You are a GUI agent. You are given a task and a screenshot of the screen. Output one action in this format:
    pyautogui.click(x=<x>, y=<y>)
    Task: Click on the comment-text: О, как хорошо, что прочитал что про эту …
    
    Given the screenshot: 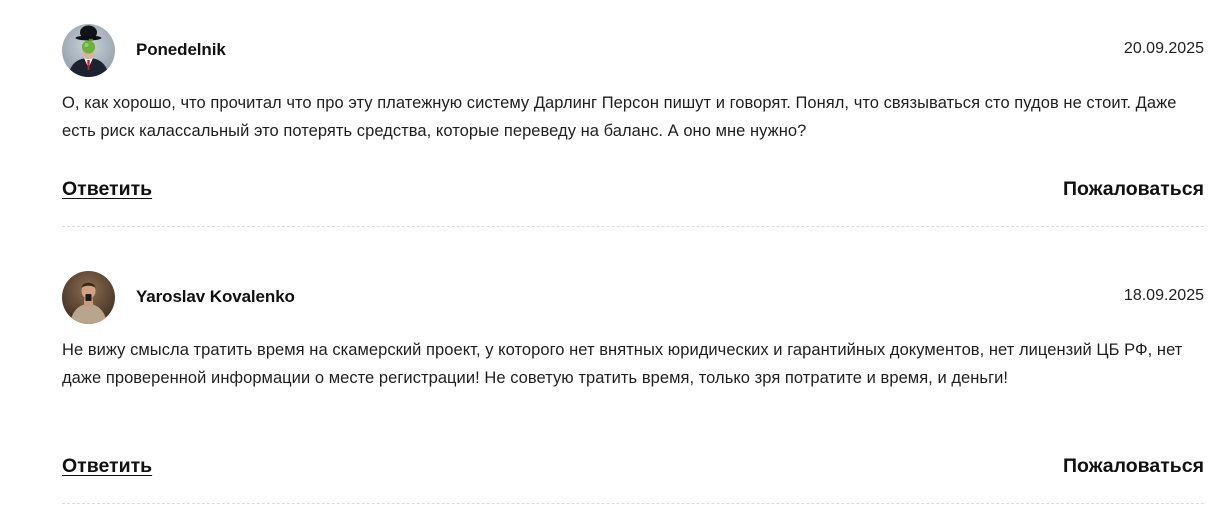 What is the action you would take?
    pyautogui.click(x=619, y=117)
    